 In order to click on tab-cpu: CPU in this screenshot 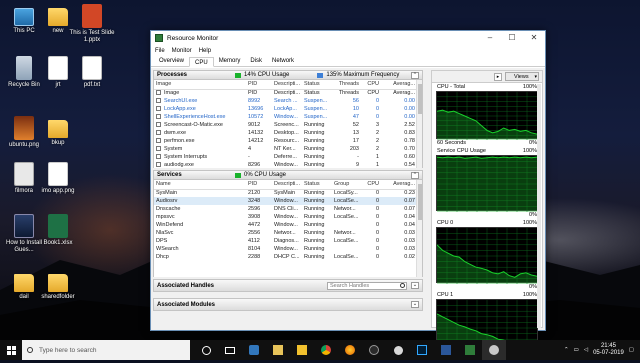, I will do `click(201, 62)`.